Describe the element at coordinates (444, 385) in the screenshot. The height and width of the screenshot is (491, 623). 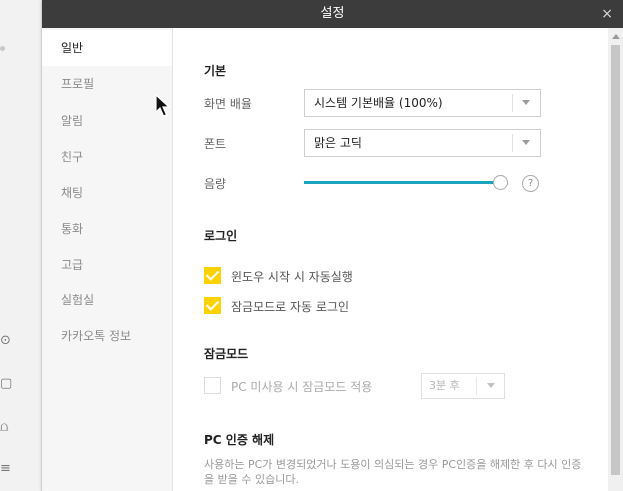
I see `lock-delay-value: 3분 후` at that location.